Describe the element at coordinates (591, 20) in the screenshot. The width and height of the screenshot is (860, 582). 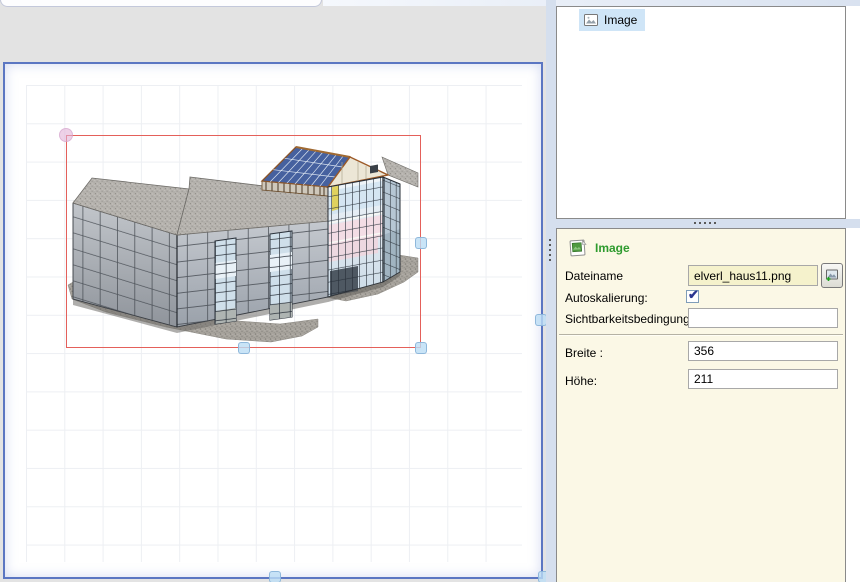
I see `image-icon` at that location.